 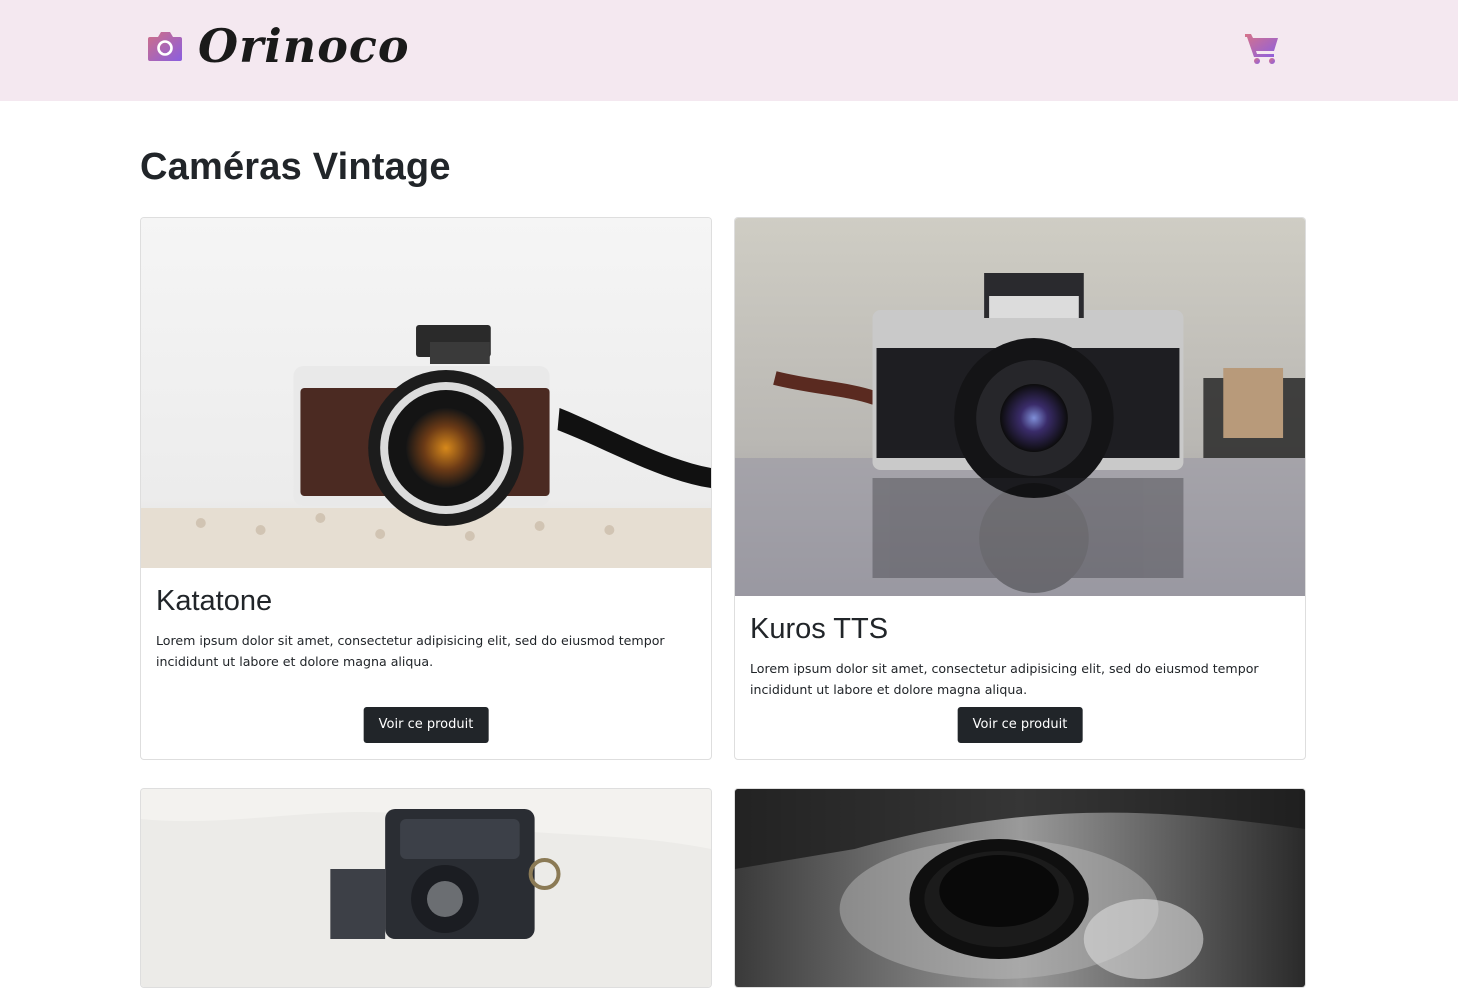 What do you see at coordinates (729, 50) in the screenshot?
I see `navbar: Orinoco` at bounding box center [729, 50].